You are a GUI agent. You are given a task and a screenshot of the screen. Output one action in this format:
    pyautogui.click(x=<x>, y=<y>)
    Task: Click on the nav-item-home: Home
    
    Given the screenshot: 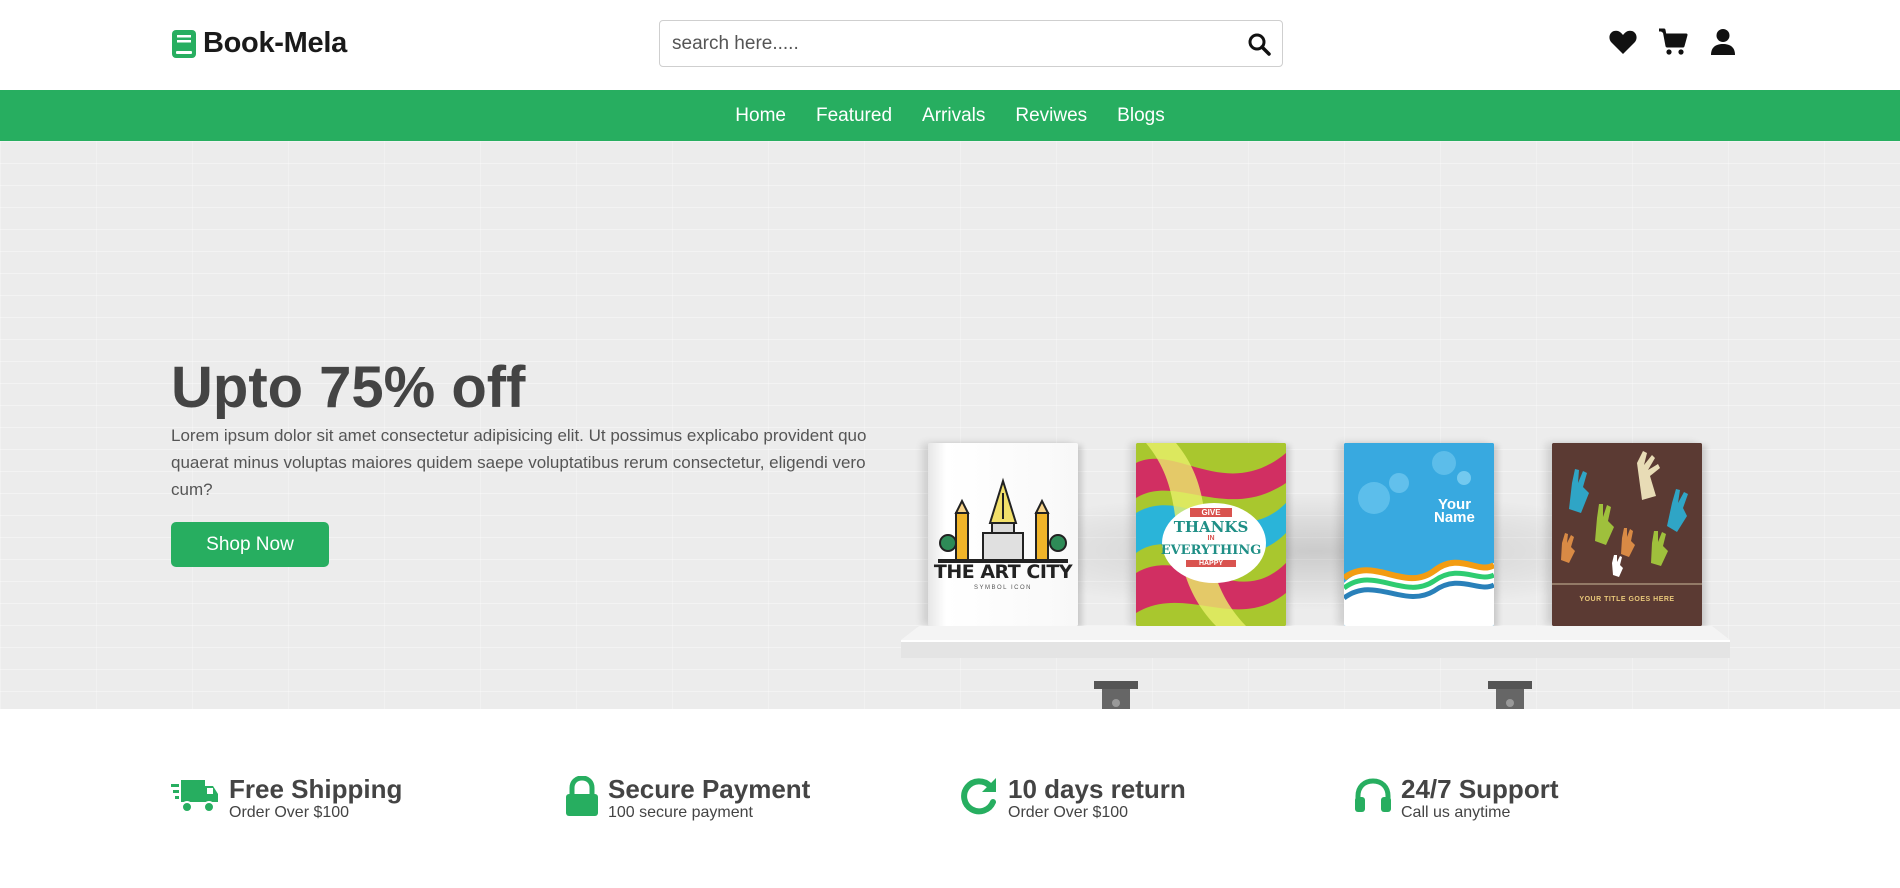 What is the action you would take?
    pyautogui.click(x=760, y=116)
    